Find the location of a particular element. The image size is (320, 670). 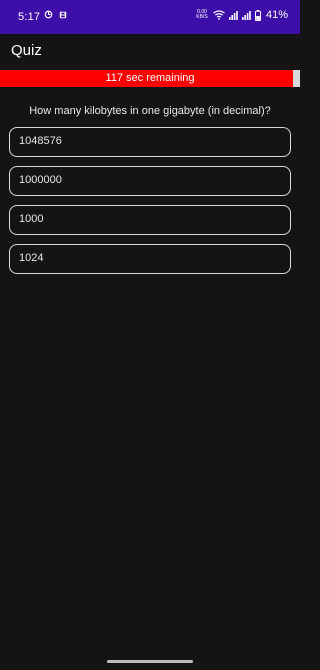

status-time: 5:17 is located at coordinates (29, 17).